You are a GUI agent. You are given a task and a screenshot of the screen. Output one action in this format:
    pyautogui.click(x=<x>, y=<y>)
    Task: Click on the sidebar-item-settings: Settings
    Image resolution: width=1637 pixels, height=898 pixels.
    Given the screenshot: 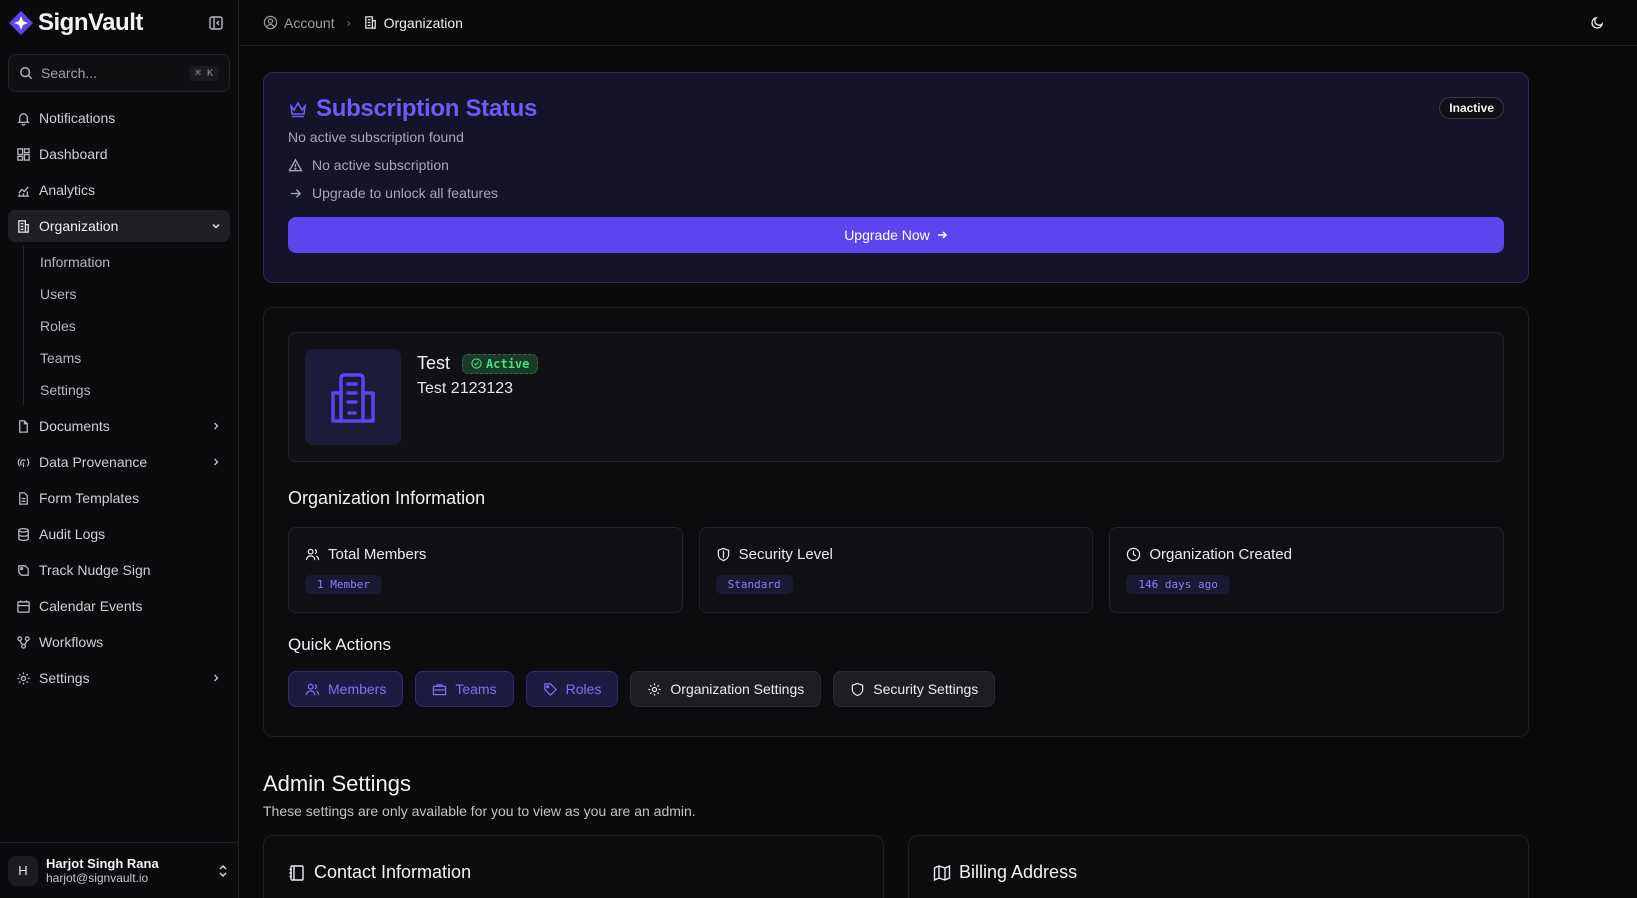 What is the action you would take?
    pyautogui.click(x=119, y=678)
    